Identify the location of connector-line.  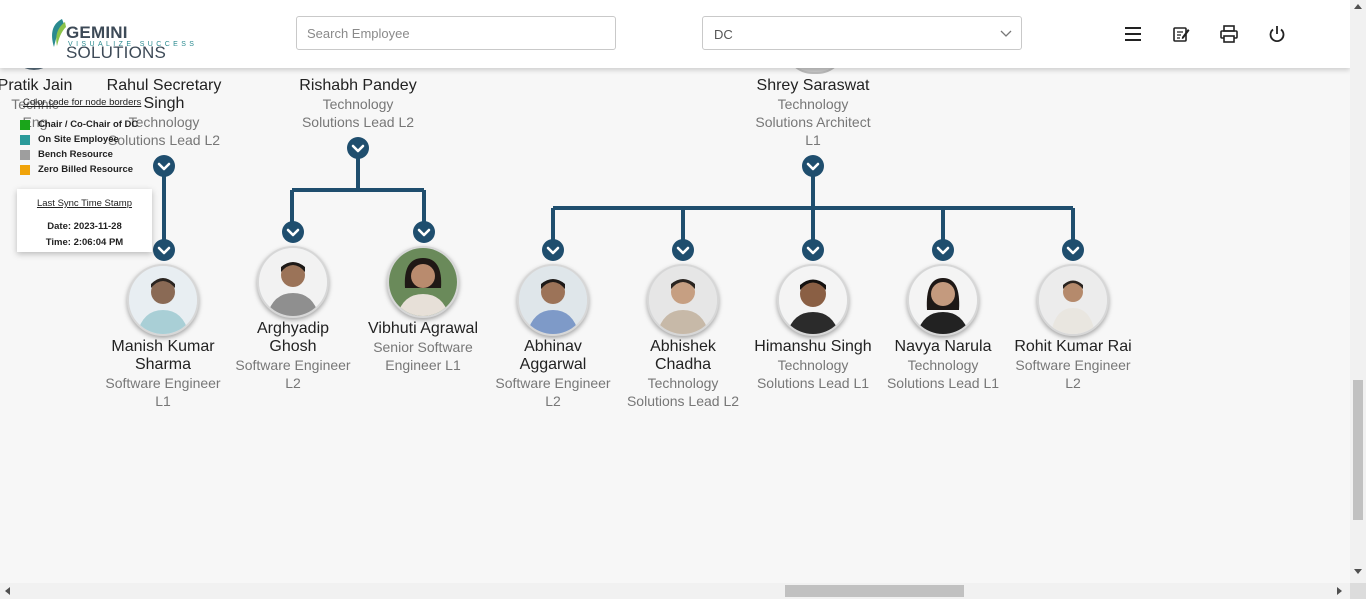
(358, 190).